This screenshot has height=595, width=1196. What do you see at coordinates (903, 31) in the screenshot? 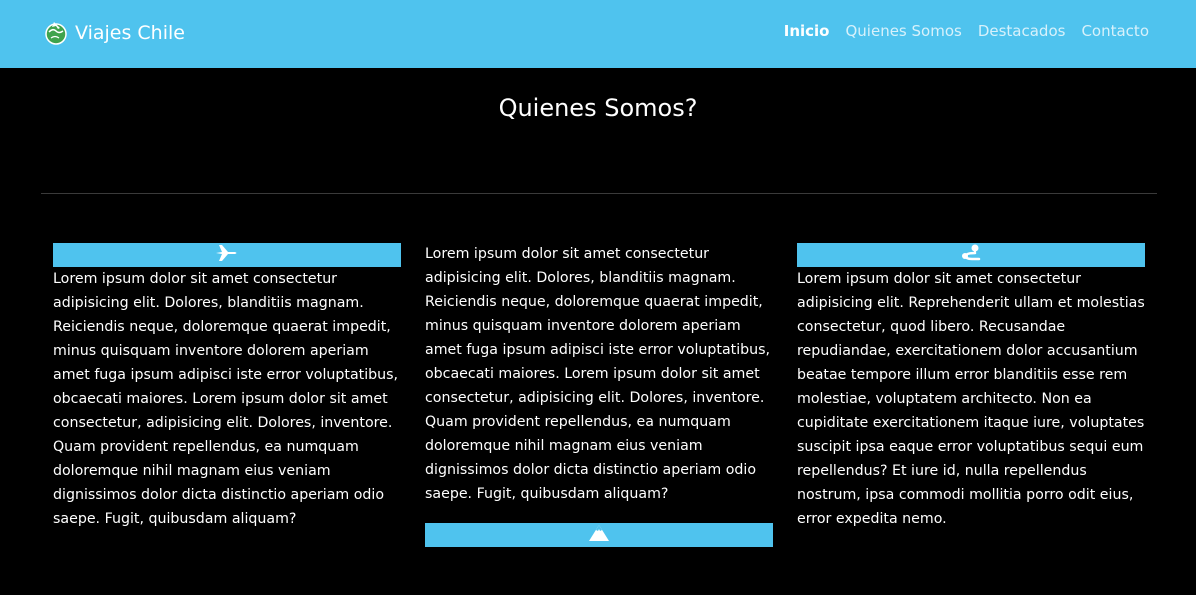
I see `nav-link-quienes-somos: Quienes Somos` at bounding box center [903, 31].